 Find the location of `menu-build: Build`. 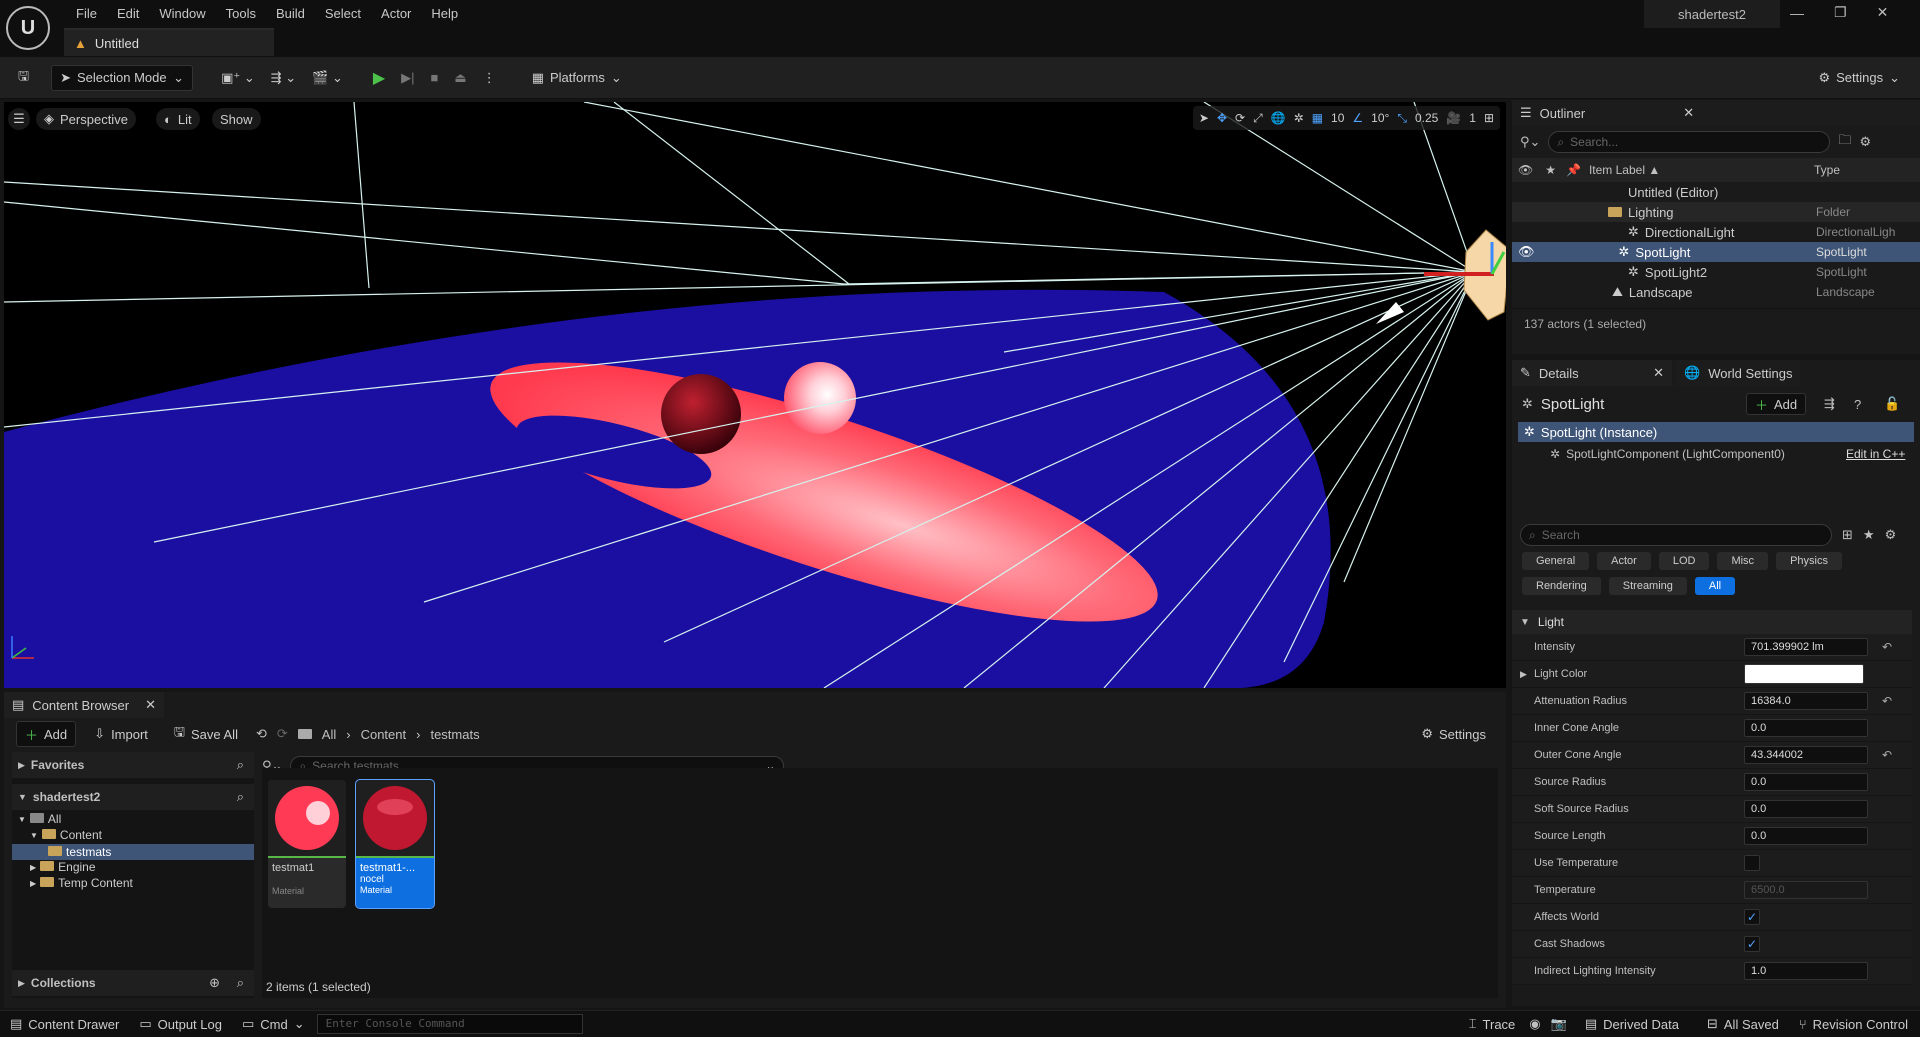

menu-build: Build is located at coordinates (290, 13).